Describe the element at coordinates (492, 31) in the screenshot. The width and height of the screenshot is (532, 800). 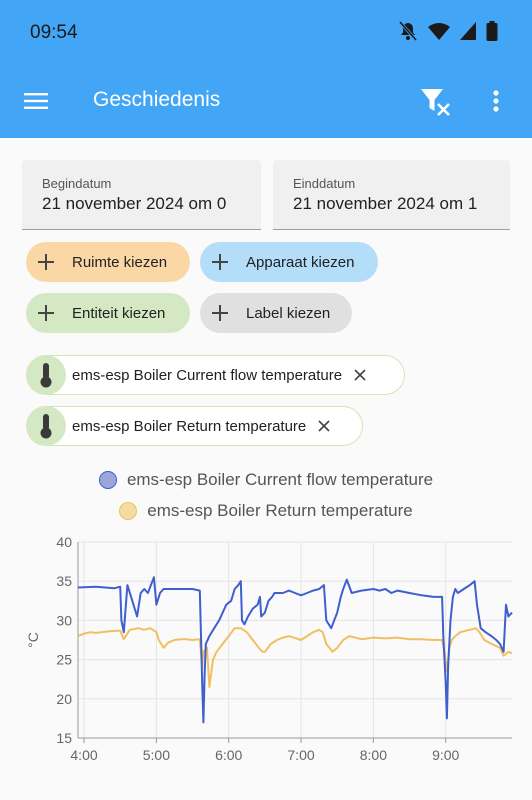
I see `battery-icon` at that location.